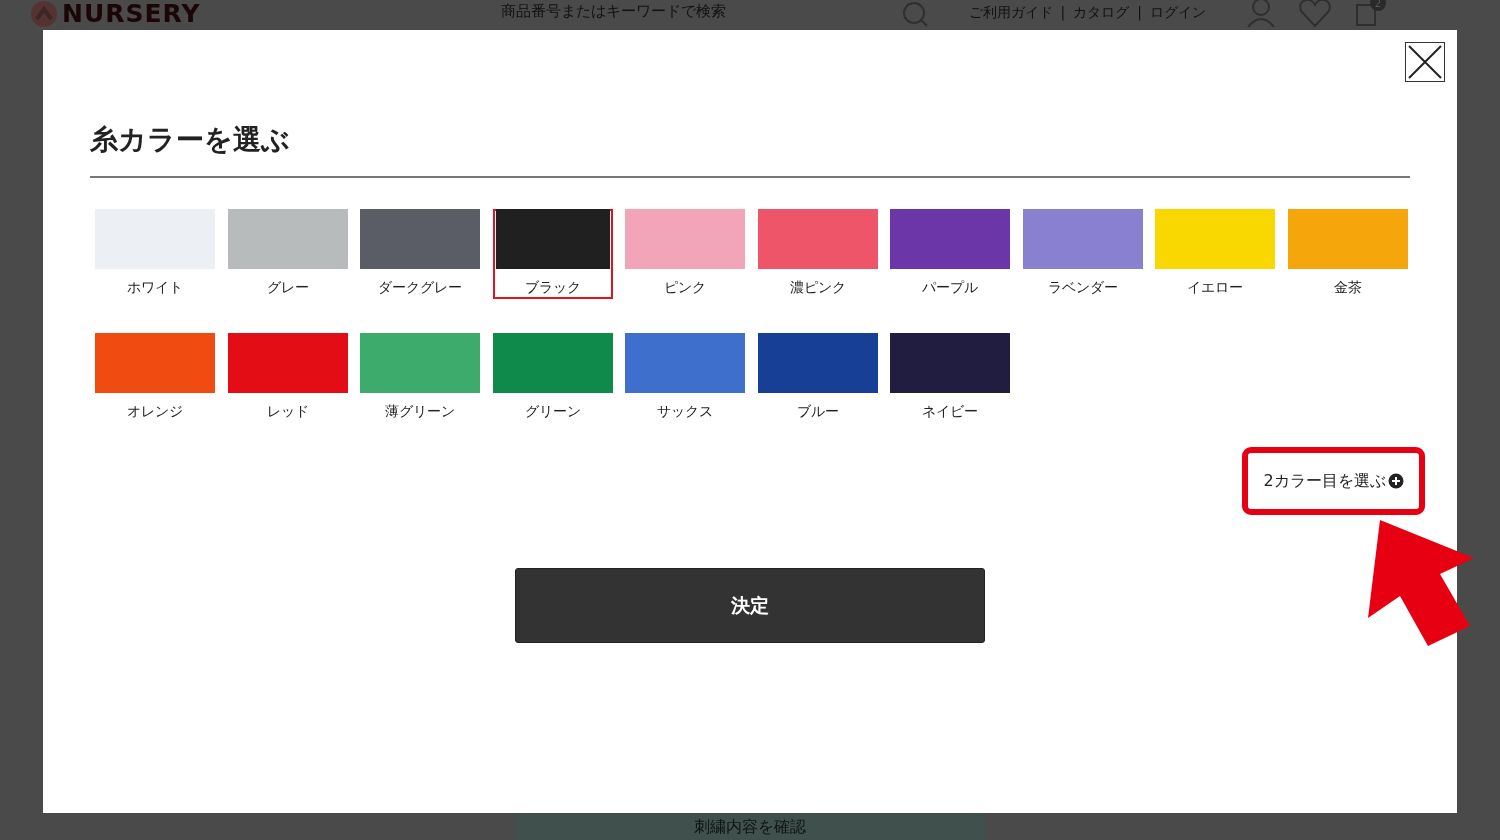  What do you see at coordinates (1395, 481) in the screenshot?
I see `plus-icon` at bounding box center [1395, 481].